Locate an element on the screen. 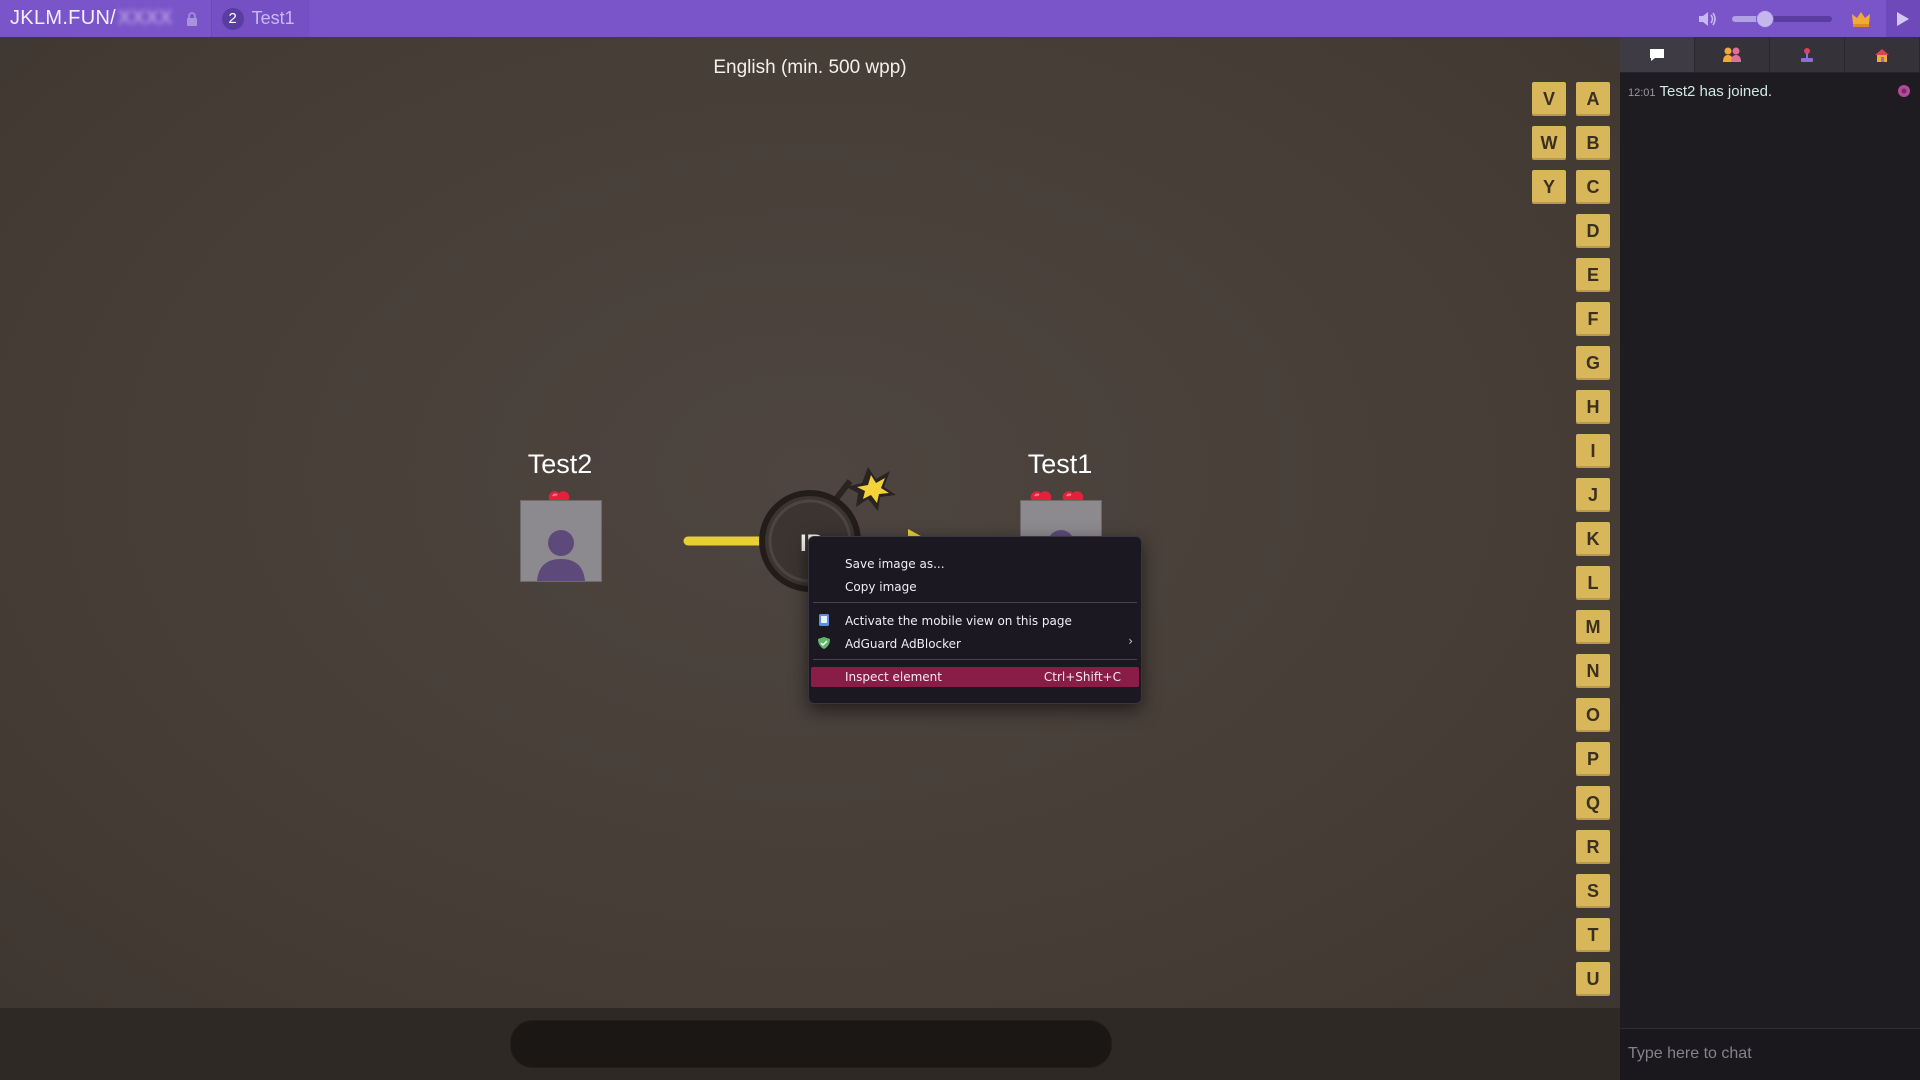  top-right-controls is located at coordinates (1808, 18).